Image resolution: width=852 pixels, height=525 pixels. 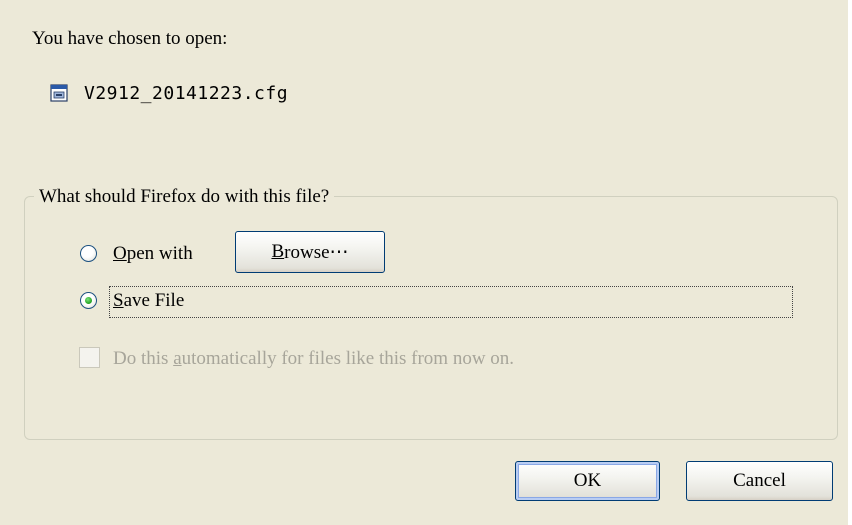 I want to click on save-file-mnemonic: S, so click(x=118, y=300).